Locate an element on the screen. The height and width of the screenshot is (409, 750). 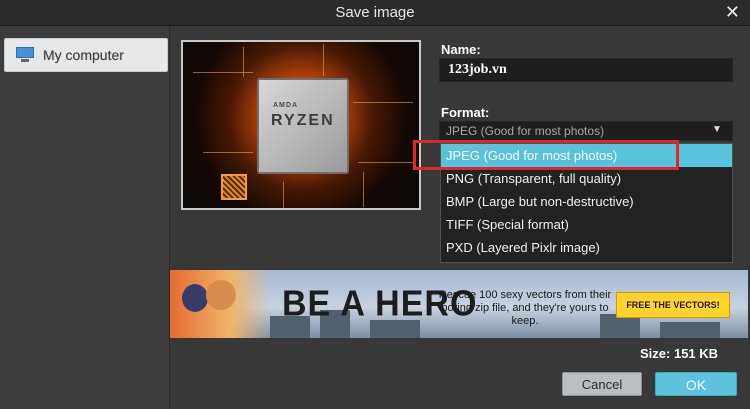
format-label: Format: is located at coordinates (465, 112).